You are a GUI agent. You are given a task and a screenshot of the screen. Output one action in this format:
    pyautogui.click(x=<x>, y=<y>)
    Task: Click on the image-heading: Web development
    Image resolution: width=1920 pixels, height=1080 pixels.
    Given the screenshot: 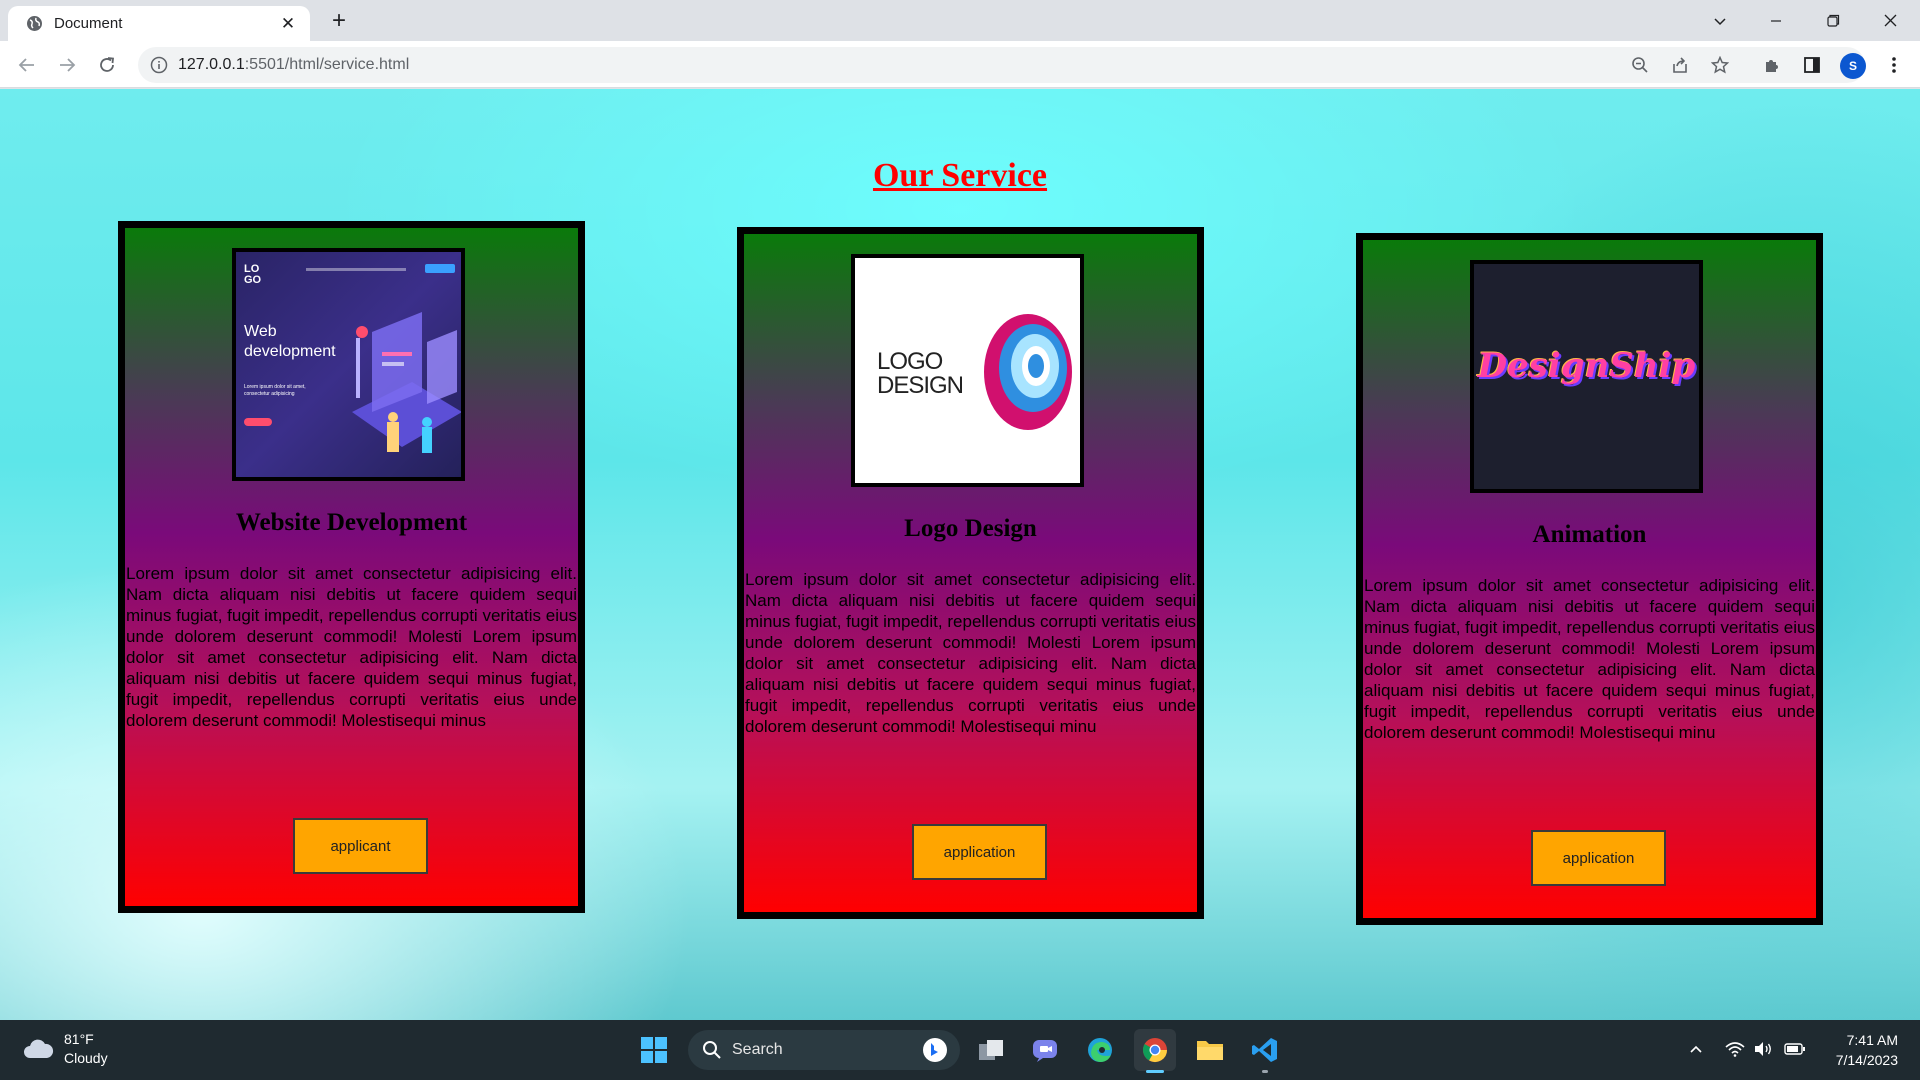 What is the action you would take?
    pyautogui.click(x=290, y=341)
    